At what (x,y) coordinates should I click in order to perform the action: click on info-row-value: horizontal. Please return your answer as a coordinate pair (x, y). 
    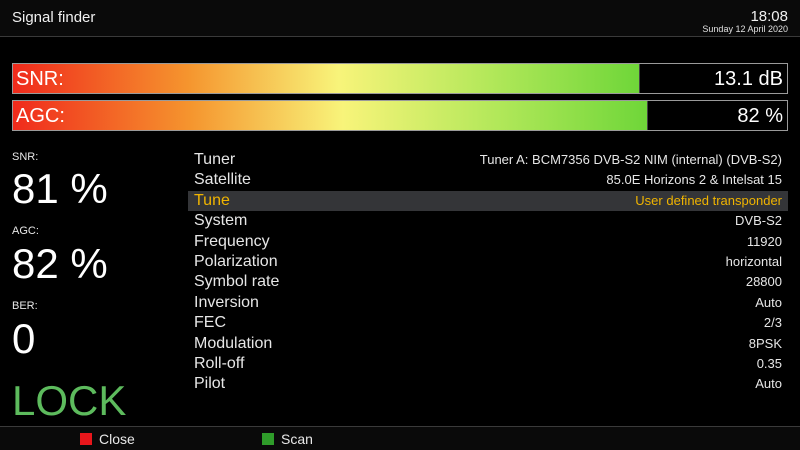
    Looking at the image, I should click on (753, 261).